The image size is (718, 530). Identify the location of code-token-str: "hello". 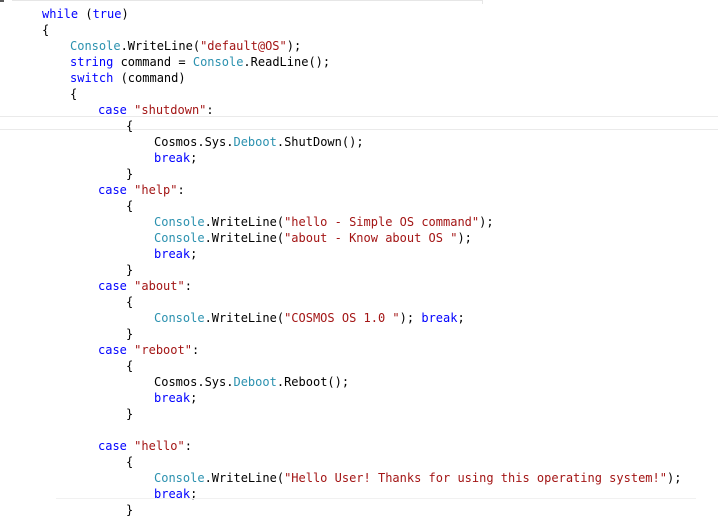
(159, 446).